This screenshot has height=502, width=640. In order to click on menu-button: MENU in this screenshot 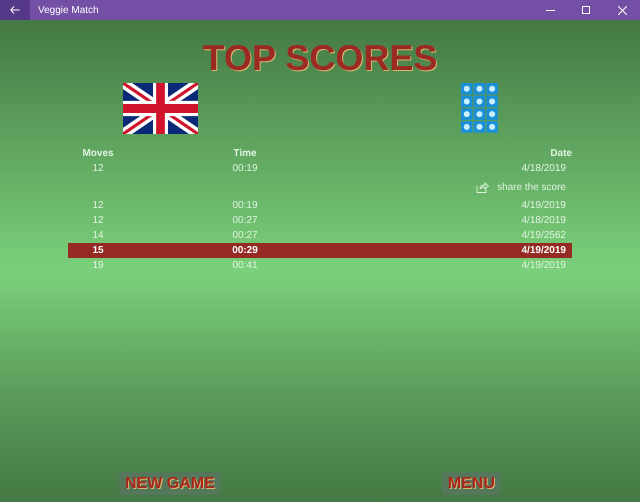, I will do `click(471, 483)`.